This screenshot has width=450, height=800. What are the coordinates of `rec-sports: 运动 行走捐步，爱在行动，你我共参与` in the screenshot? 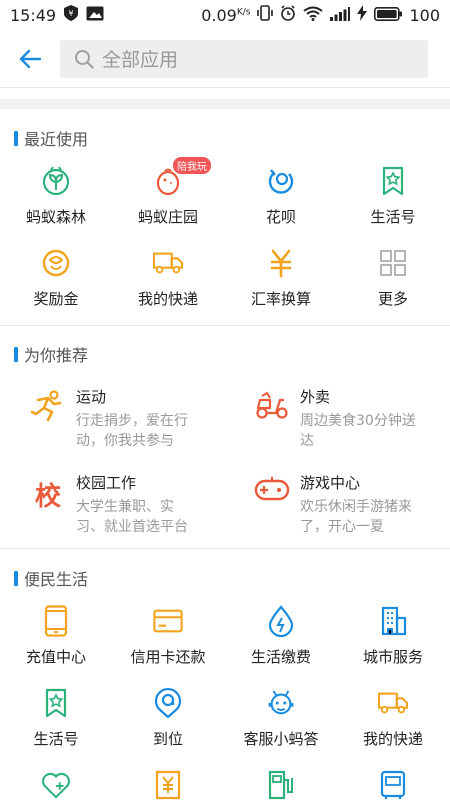 It's located at (133, 418).